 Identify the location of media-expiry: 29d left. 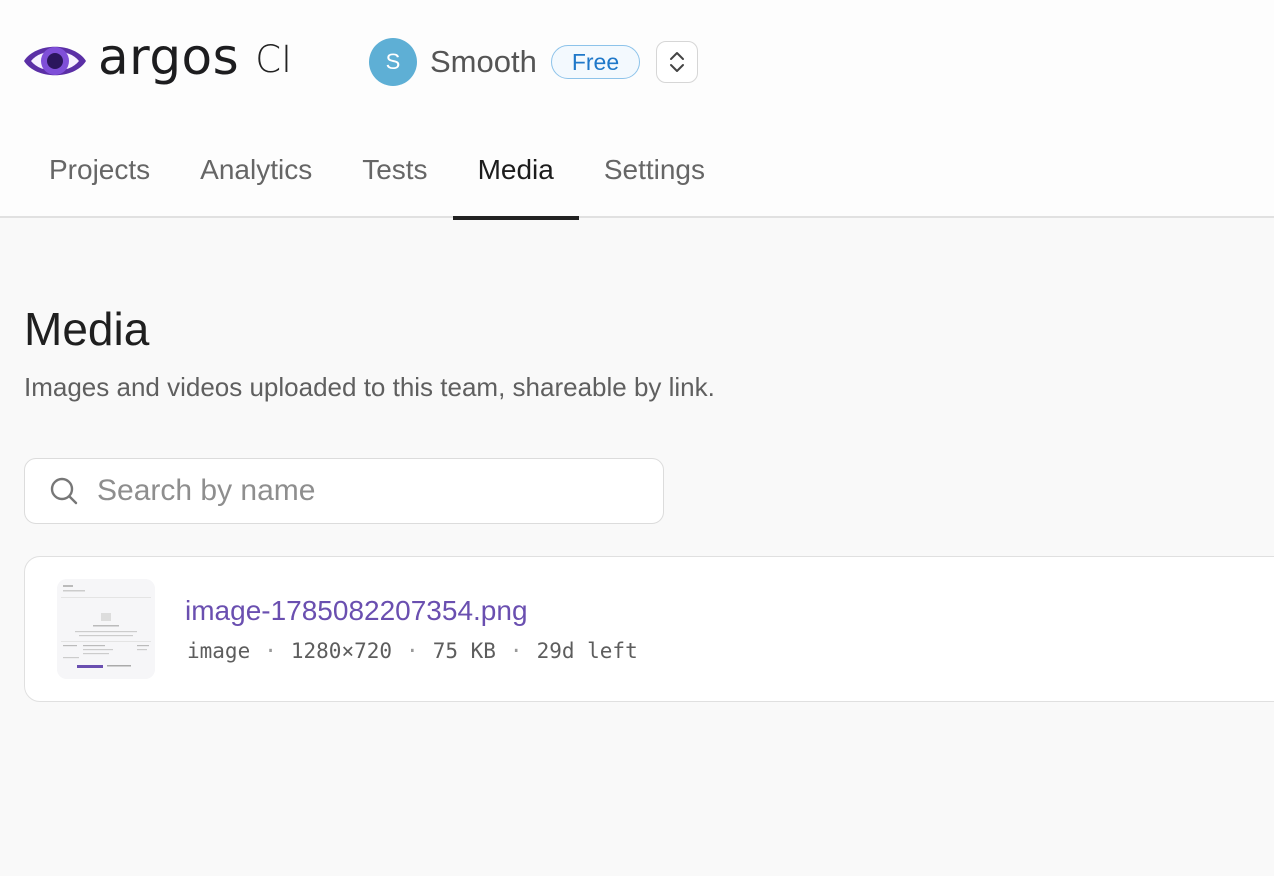
(587, 651).